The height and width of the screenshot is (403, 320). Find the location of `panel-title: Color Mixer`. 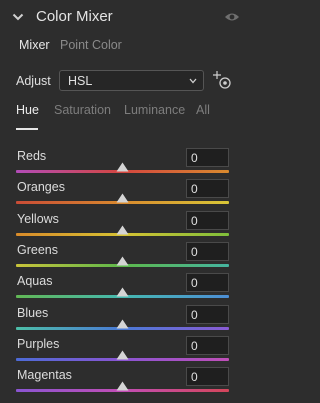

panel-title: Color Mixer is located at coordinates (74, 16).